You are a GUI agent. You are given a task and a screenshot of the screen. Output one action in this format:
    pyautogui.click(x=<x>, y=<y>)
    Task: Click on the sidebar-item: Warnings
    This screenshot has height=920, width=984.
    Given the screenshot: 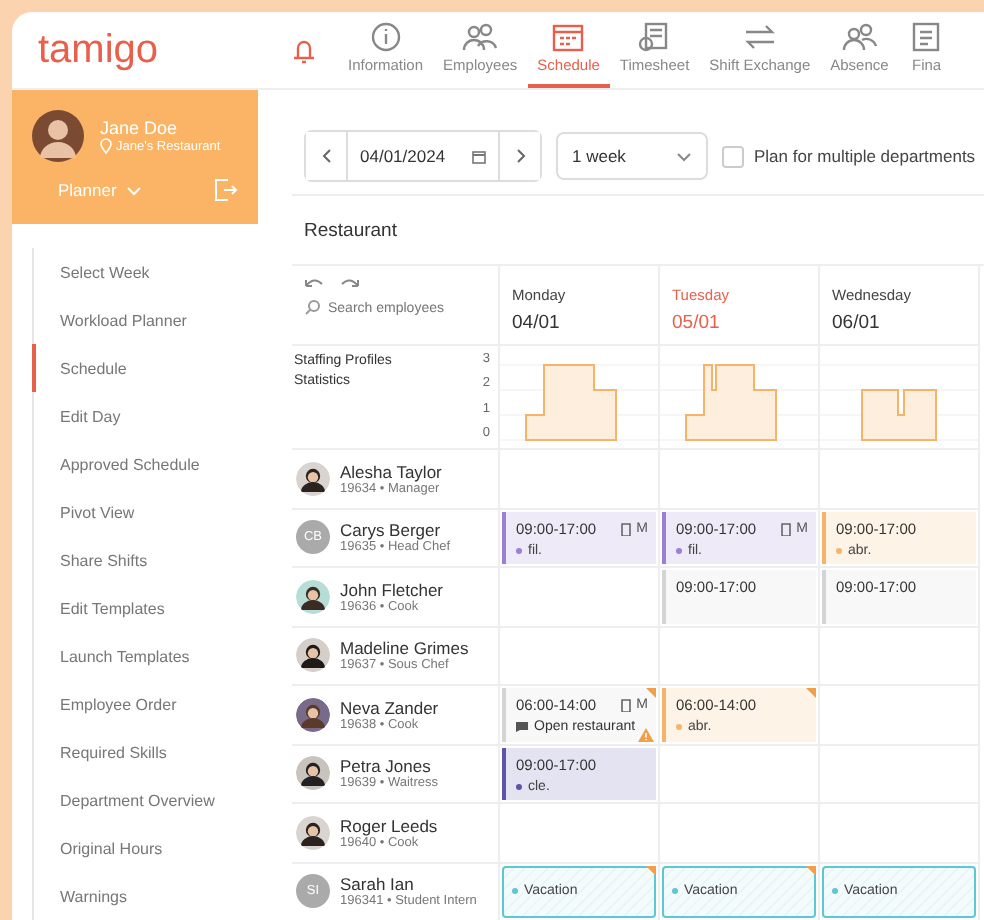 What is the action you would take?
    pyautogui.click(x=145, y=896)
    